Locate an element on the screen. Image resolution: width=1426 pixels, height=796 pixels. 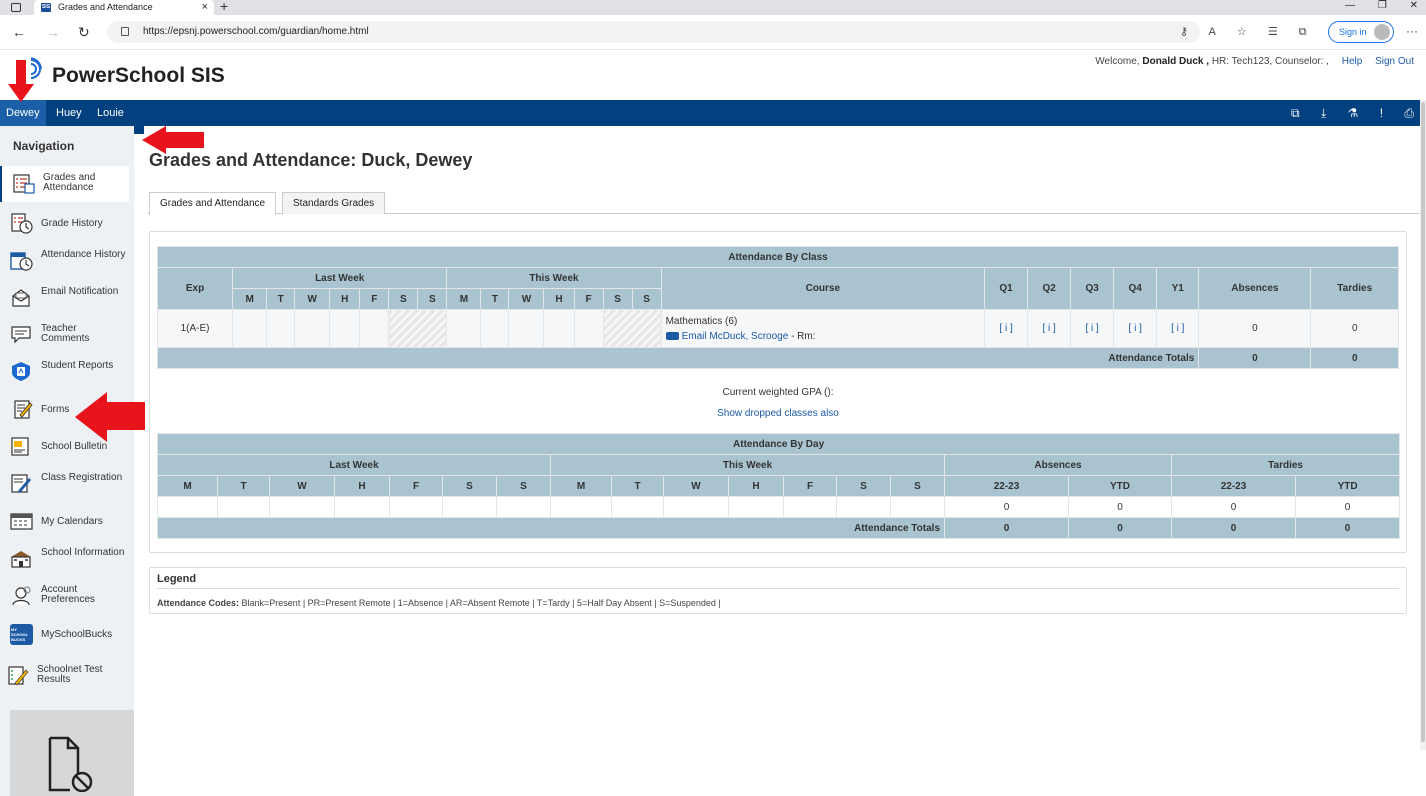
sidebar-item-label: Class Registration is located at coordinates (82, 477).